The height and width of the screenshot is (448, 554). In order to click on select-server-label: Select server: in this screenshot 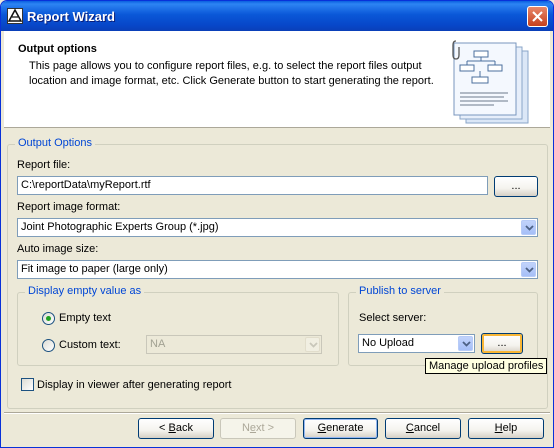, I will do `click(393, 318)`.